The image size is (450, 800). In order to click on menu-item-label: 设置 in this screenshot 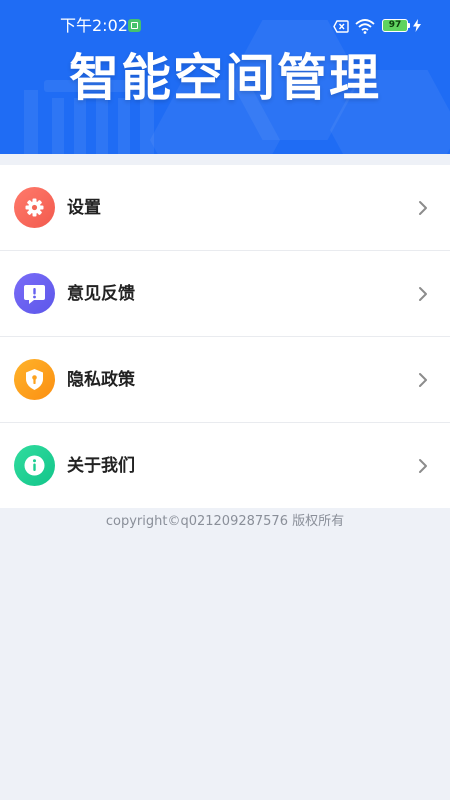, I will do `click(84, 208)`.